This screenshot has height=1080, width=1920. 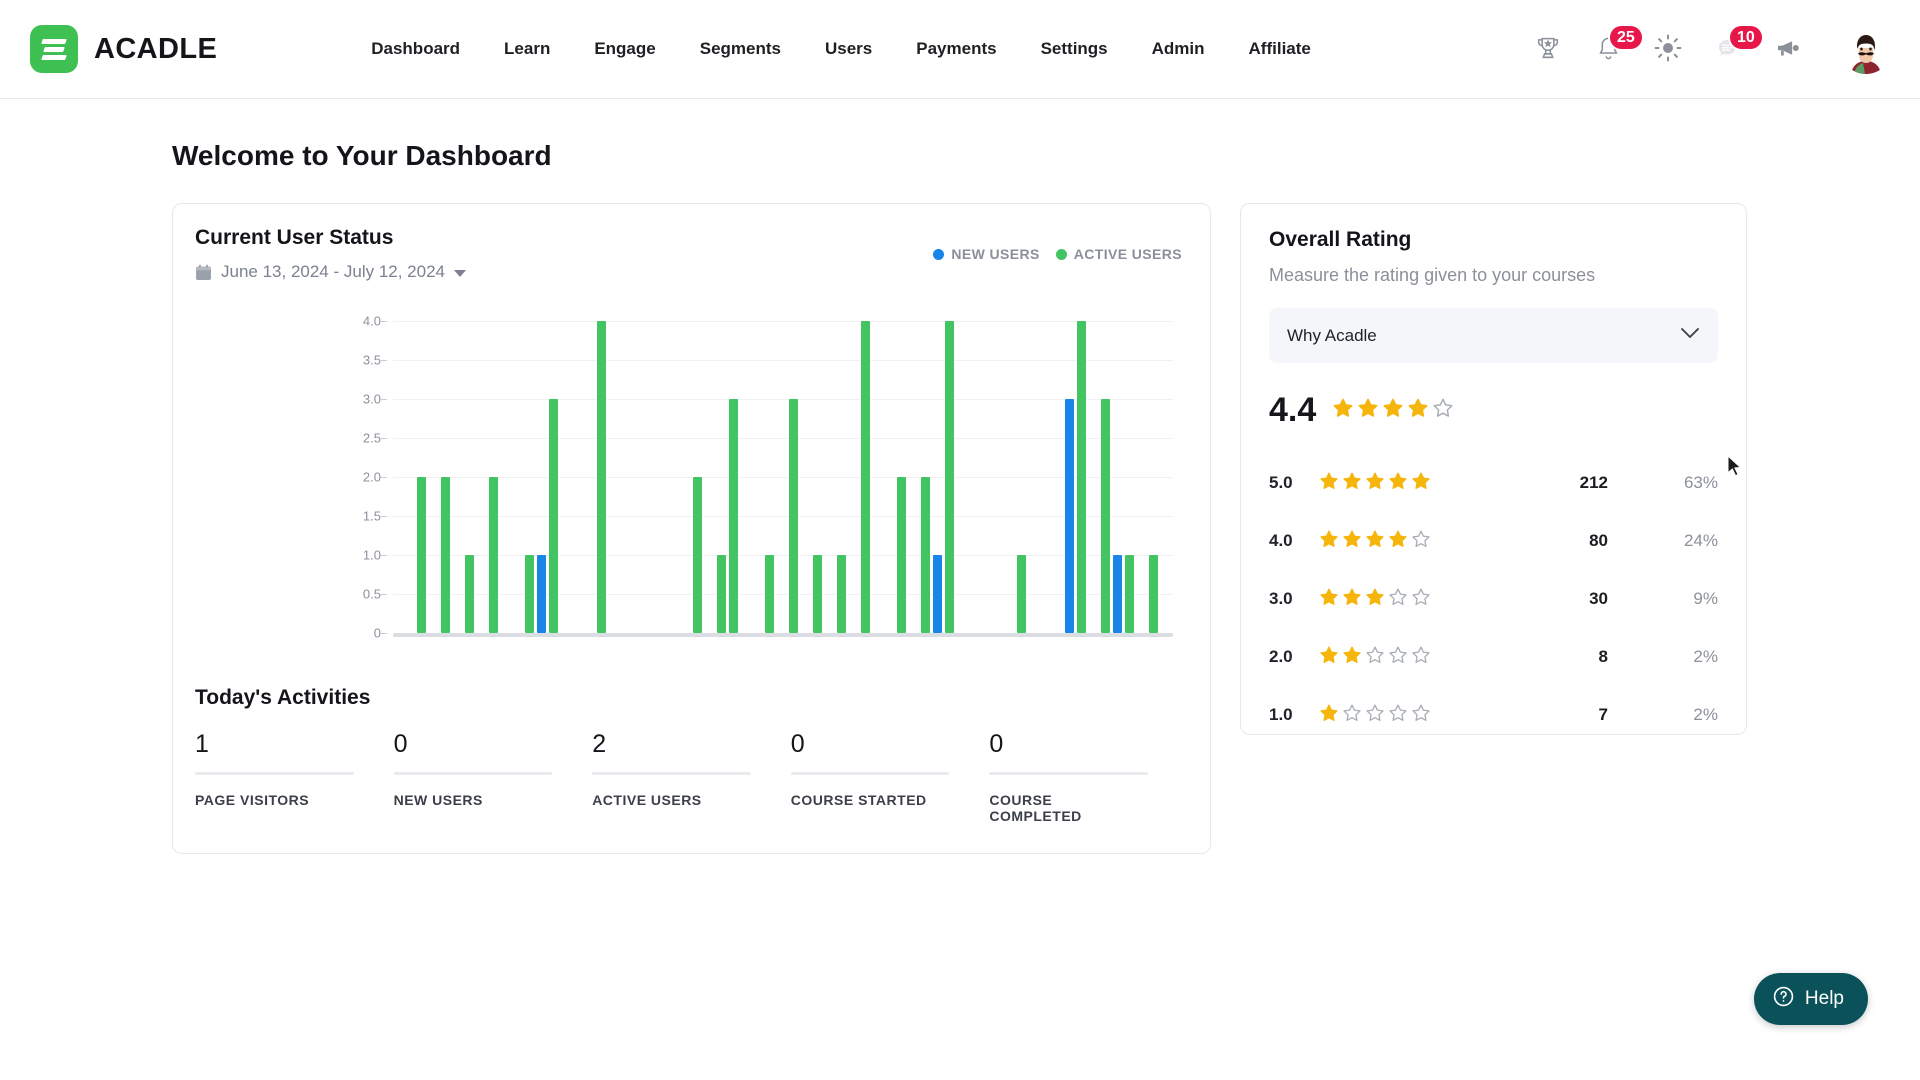 I want to click on chat-bubble-icon: 10, so click(x=1731, y=48).